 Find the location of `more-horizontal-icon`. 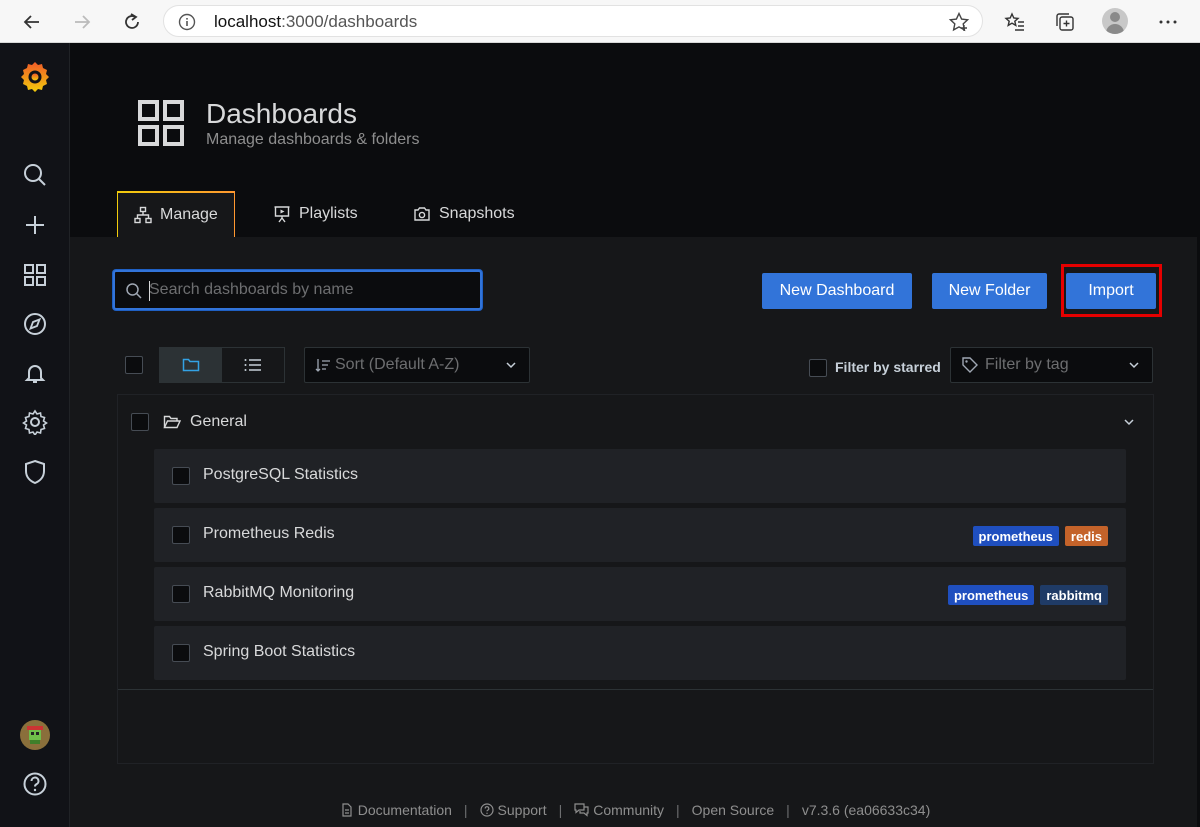

more-horizontal-icon is located at coordinates (1168, 22).